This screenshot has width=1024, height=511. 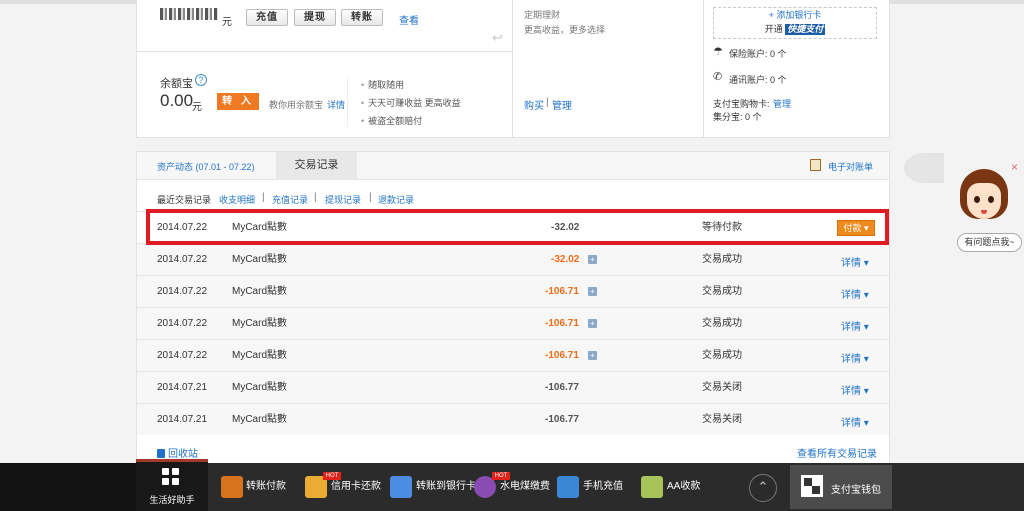 I want to click on transfer-button: 转账, so click(x=362, y=17).